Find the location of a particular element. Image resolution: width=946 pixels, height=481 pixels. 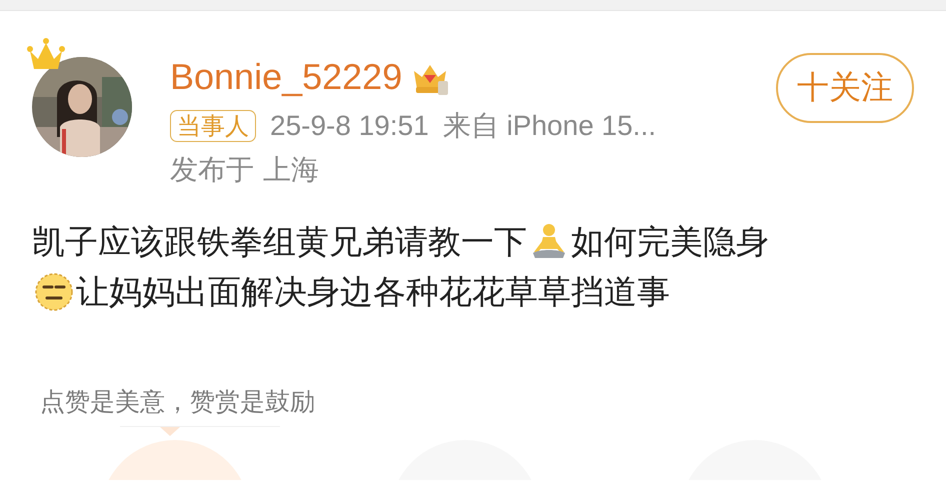

reward-caption: 点赞是美意，赞赏是鼓励 is located at coordinates (177, 402).